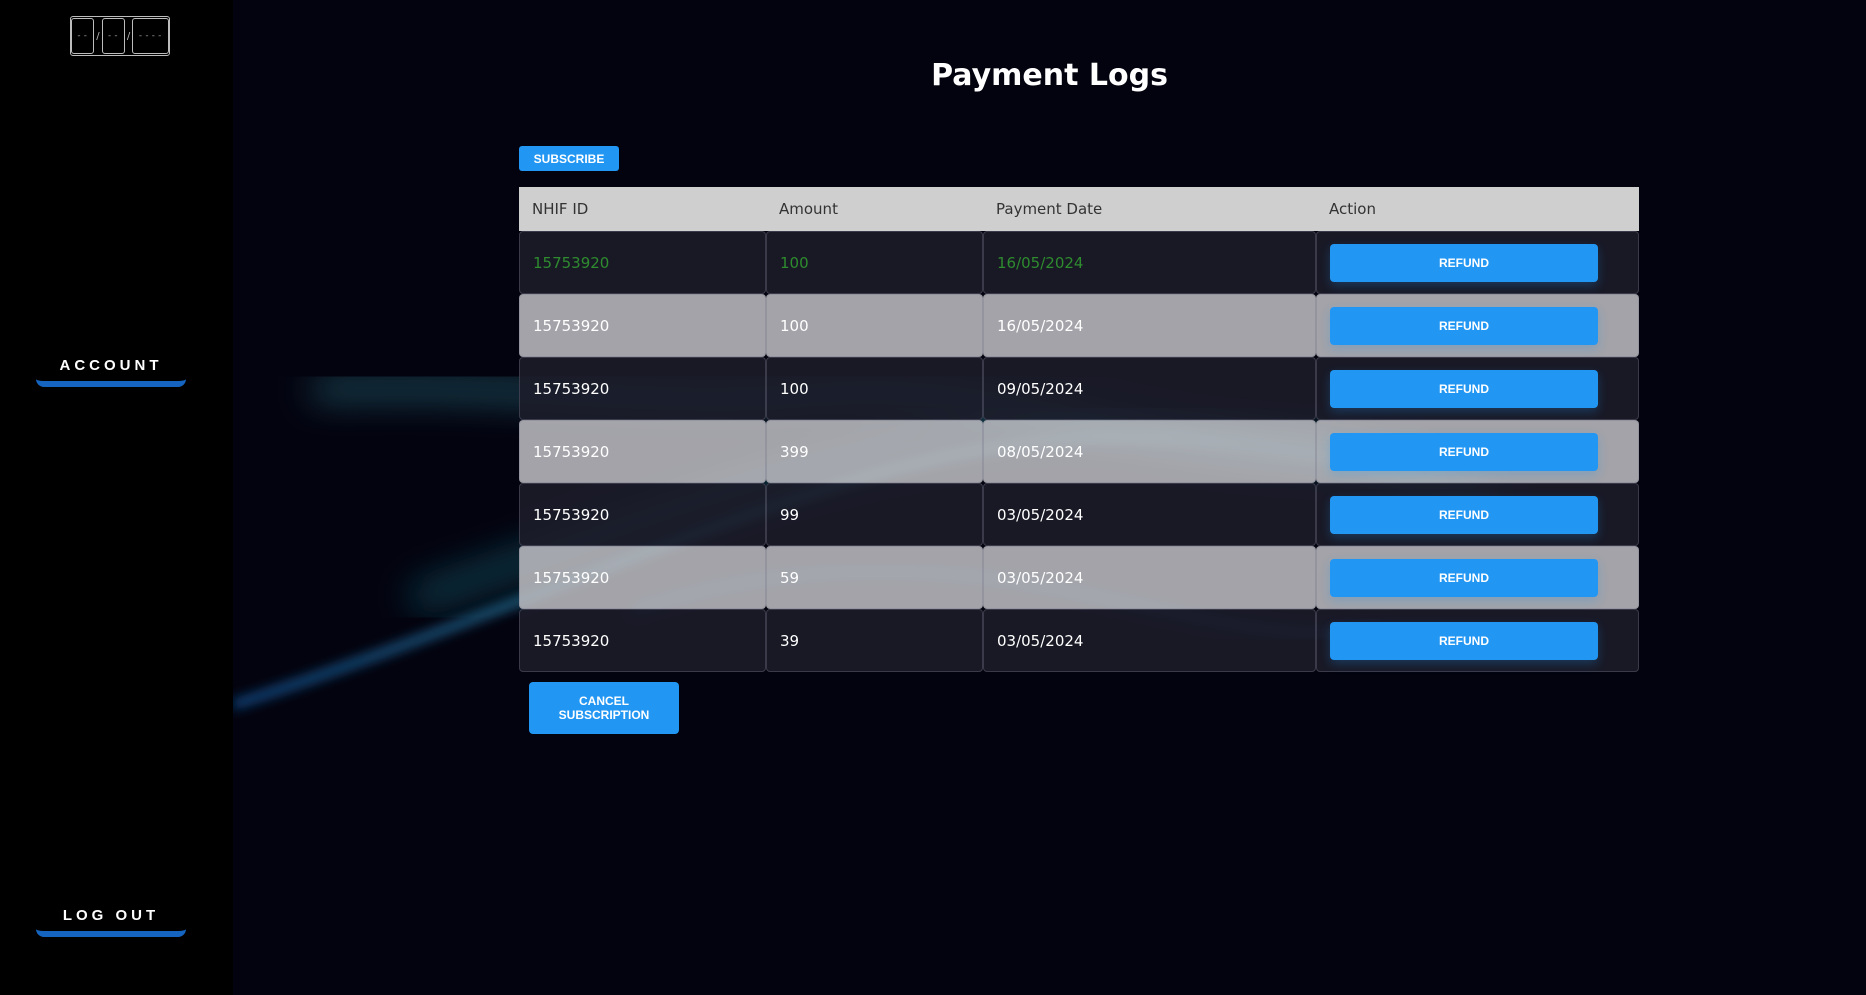 The height and width of the screenshot is (995, 1866). I want to click on table-row: 15753920 59 03/05/2024 REFUND, so click(1079, 577).